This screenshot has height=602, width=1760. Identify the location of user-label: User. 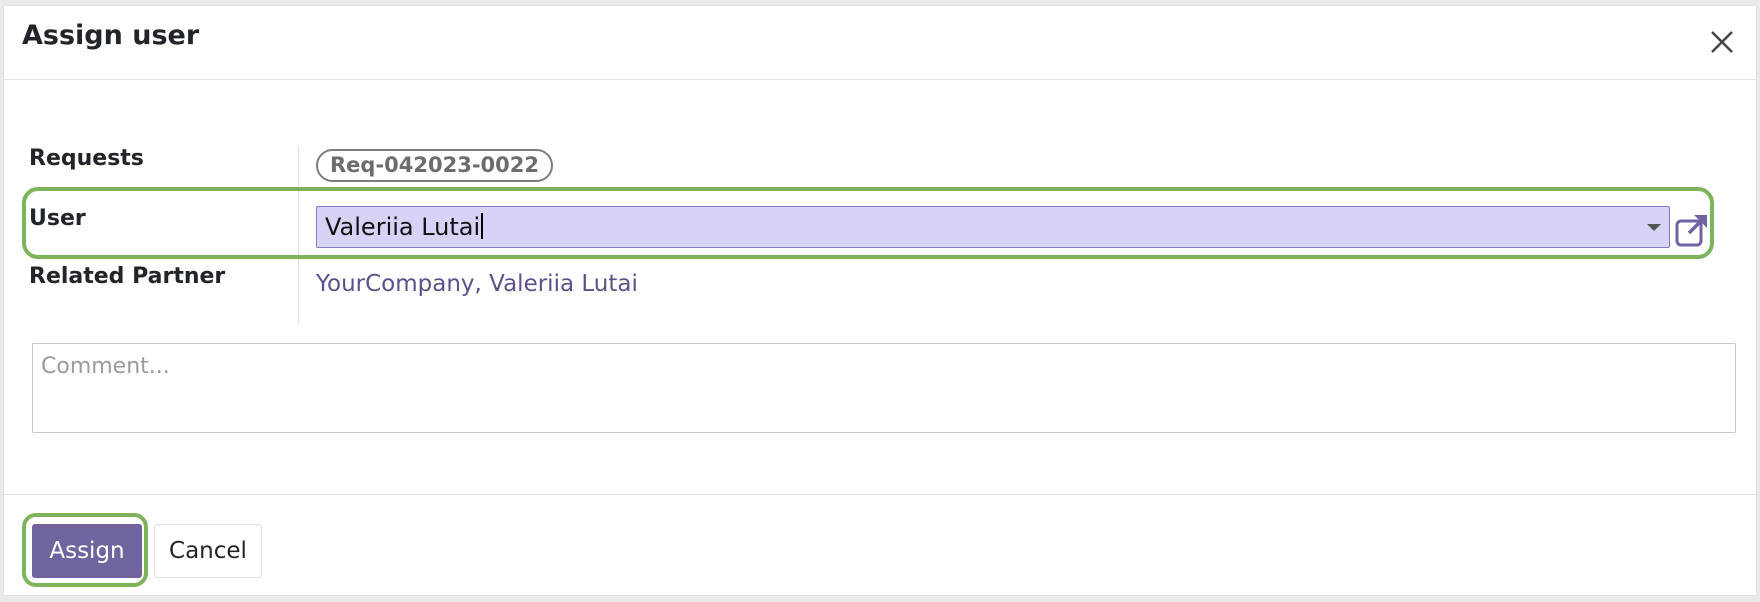
(57, 218).